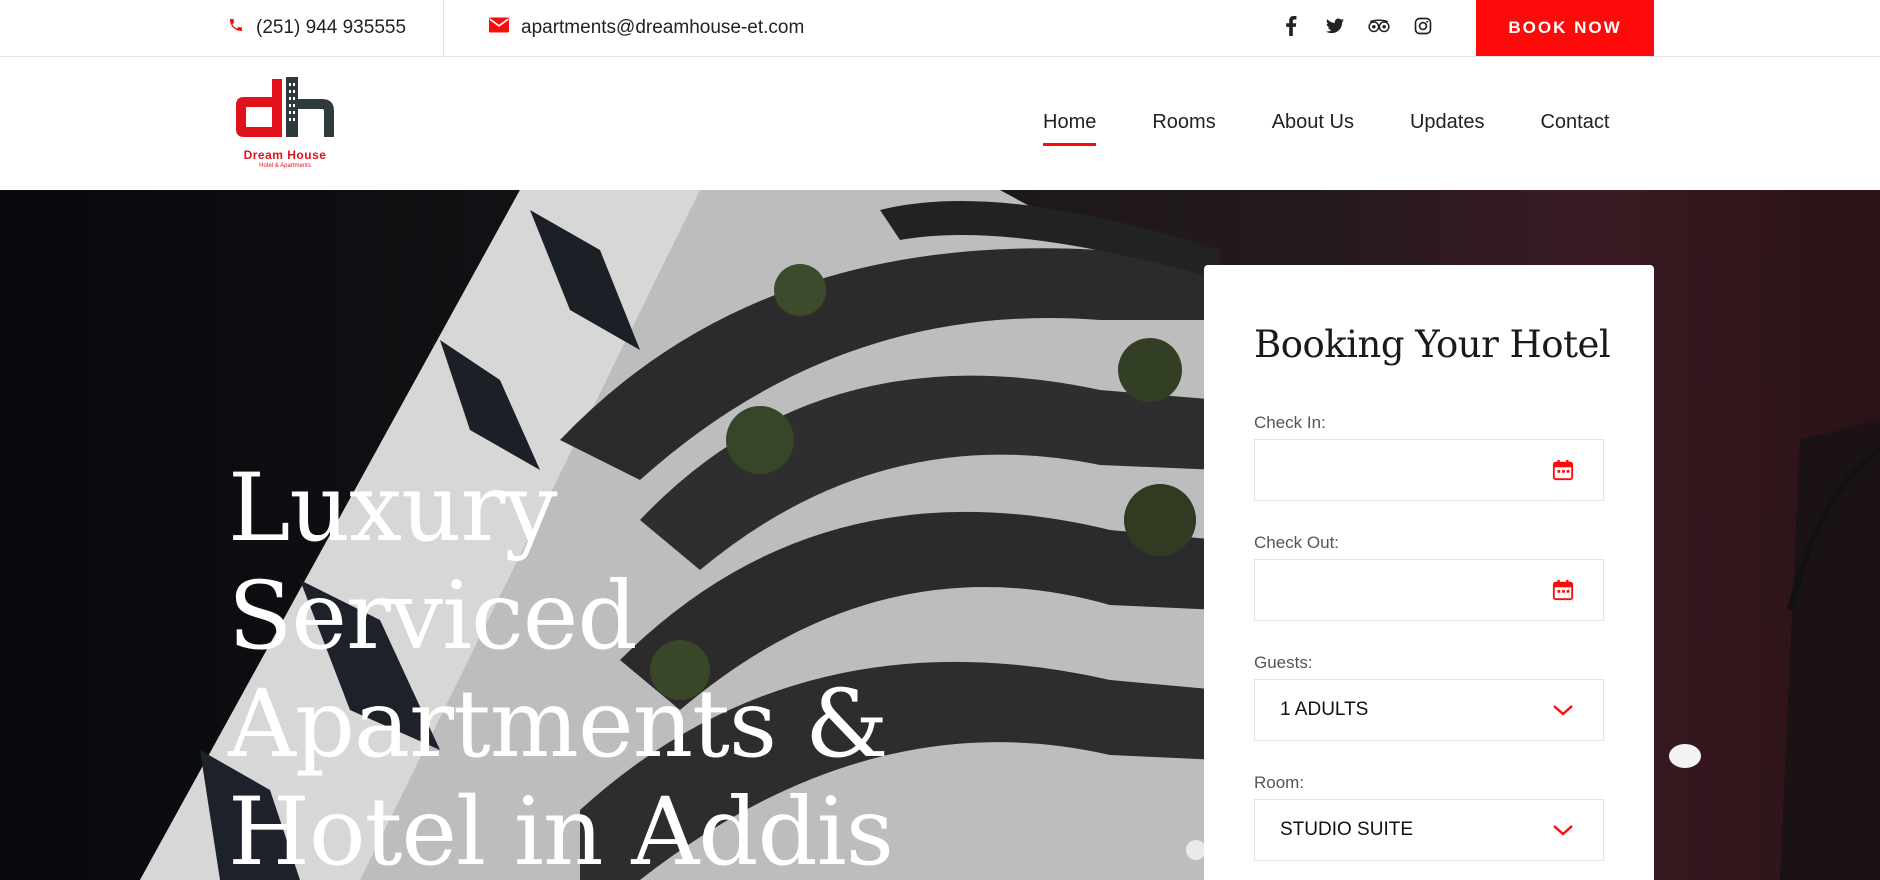 The height and width of the screenshot is (880, 1880). I want to click on nav-item-rooms: Rooms, so click(1183, 123).